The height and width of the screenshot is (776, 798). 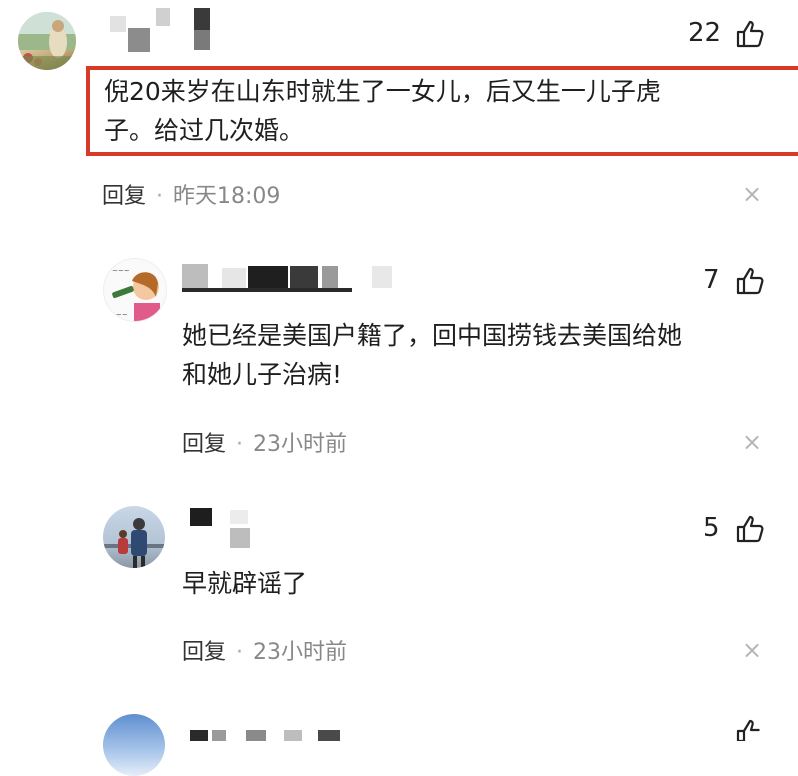 I want to click on user-avatar: ~~~ ~~~, so click(x=135, y=290).